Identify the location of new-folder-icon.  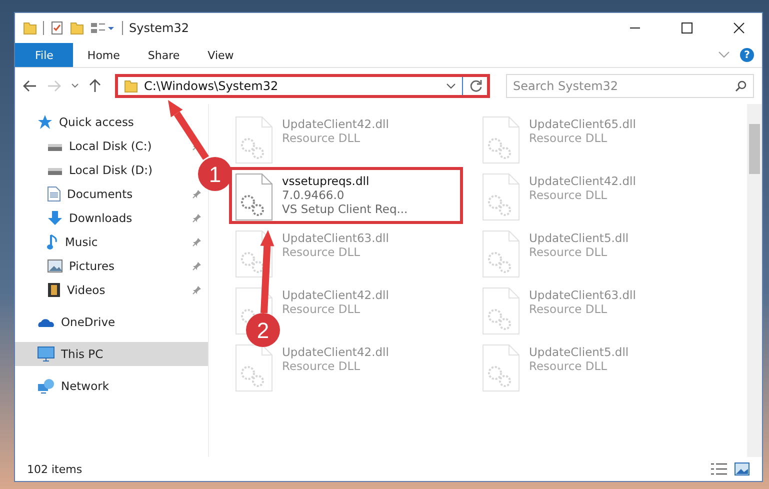
(77, 28).